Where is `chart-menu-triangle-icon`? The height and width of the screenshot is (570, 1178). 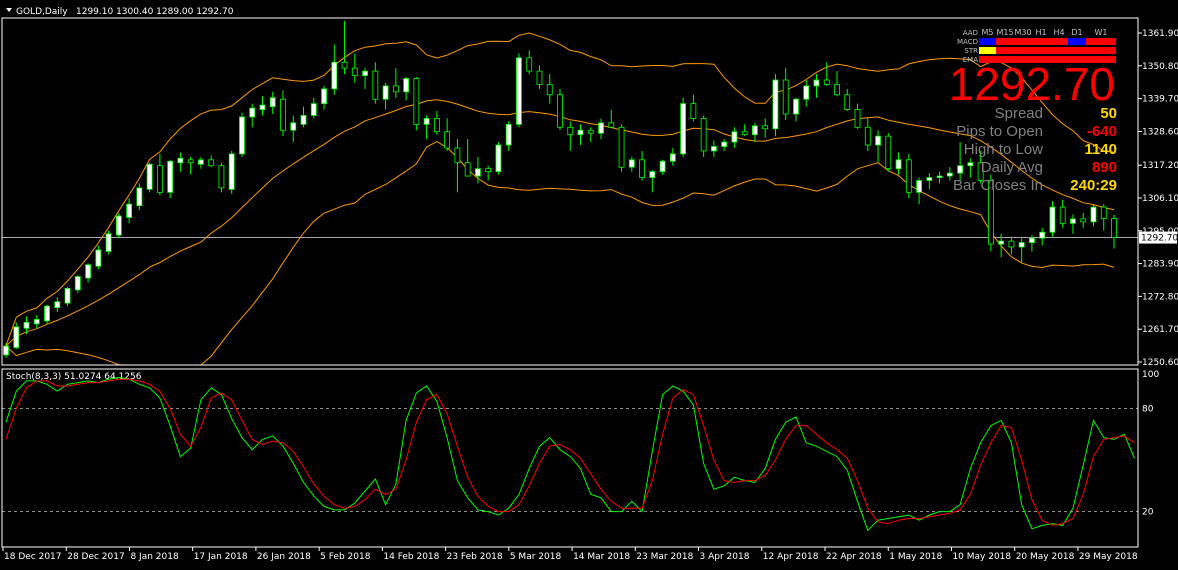
chart-menu-triangle-icon is located at coordinates (9, 10).